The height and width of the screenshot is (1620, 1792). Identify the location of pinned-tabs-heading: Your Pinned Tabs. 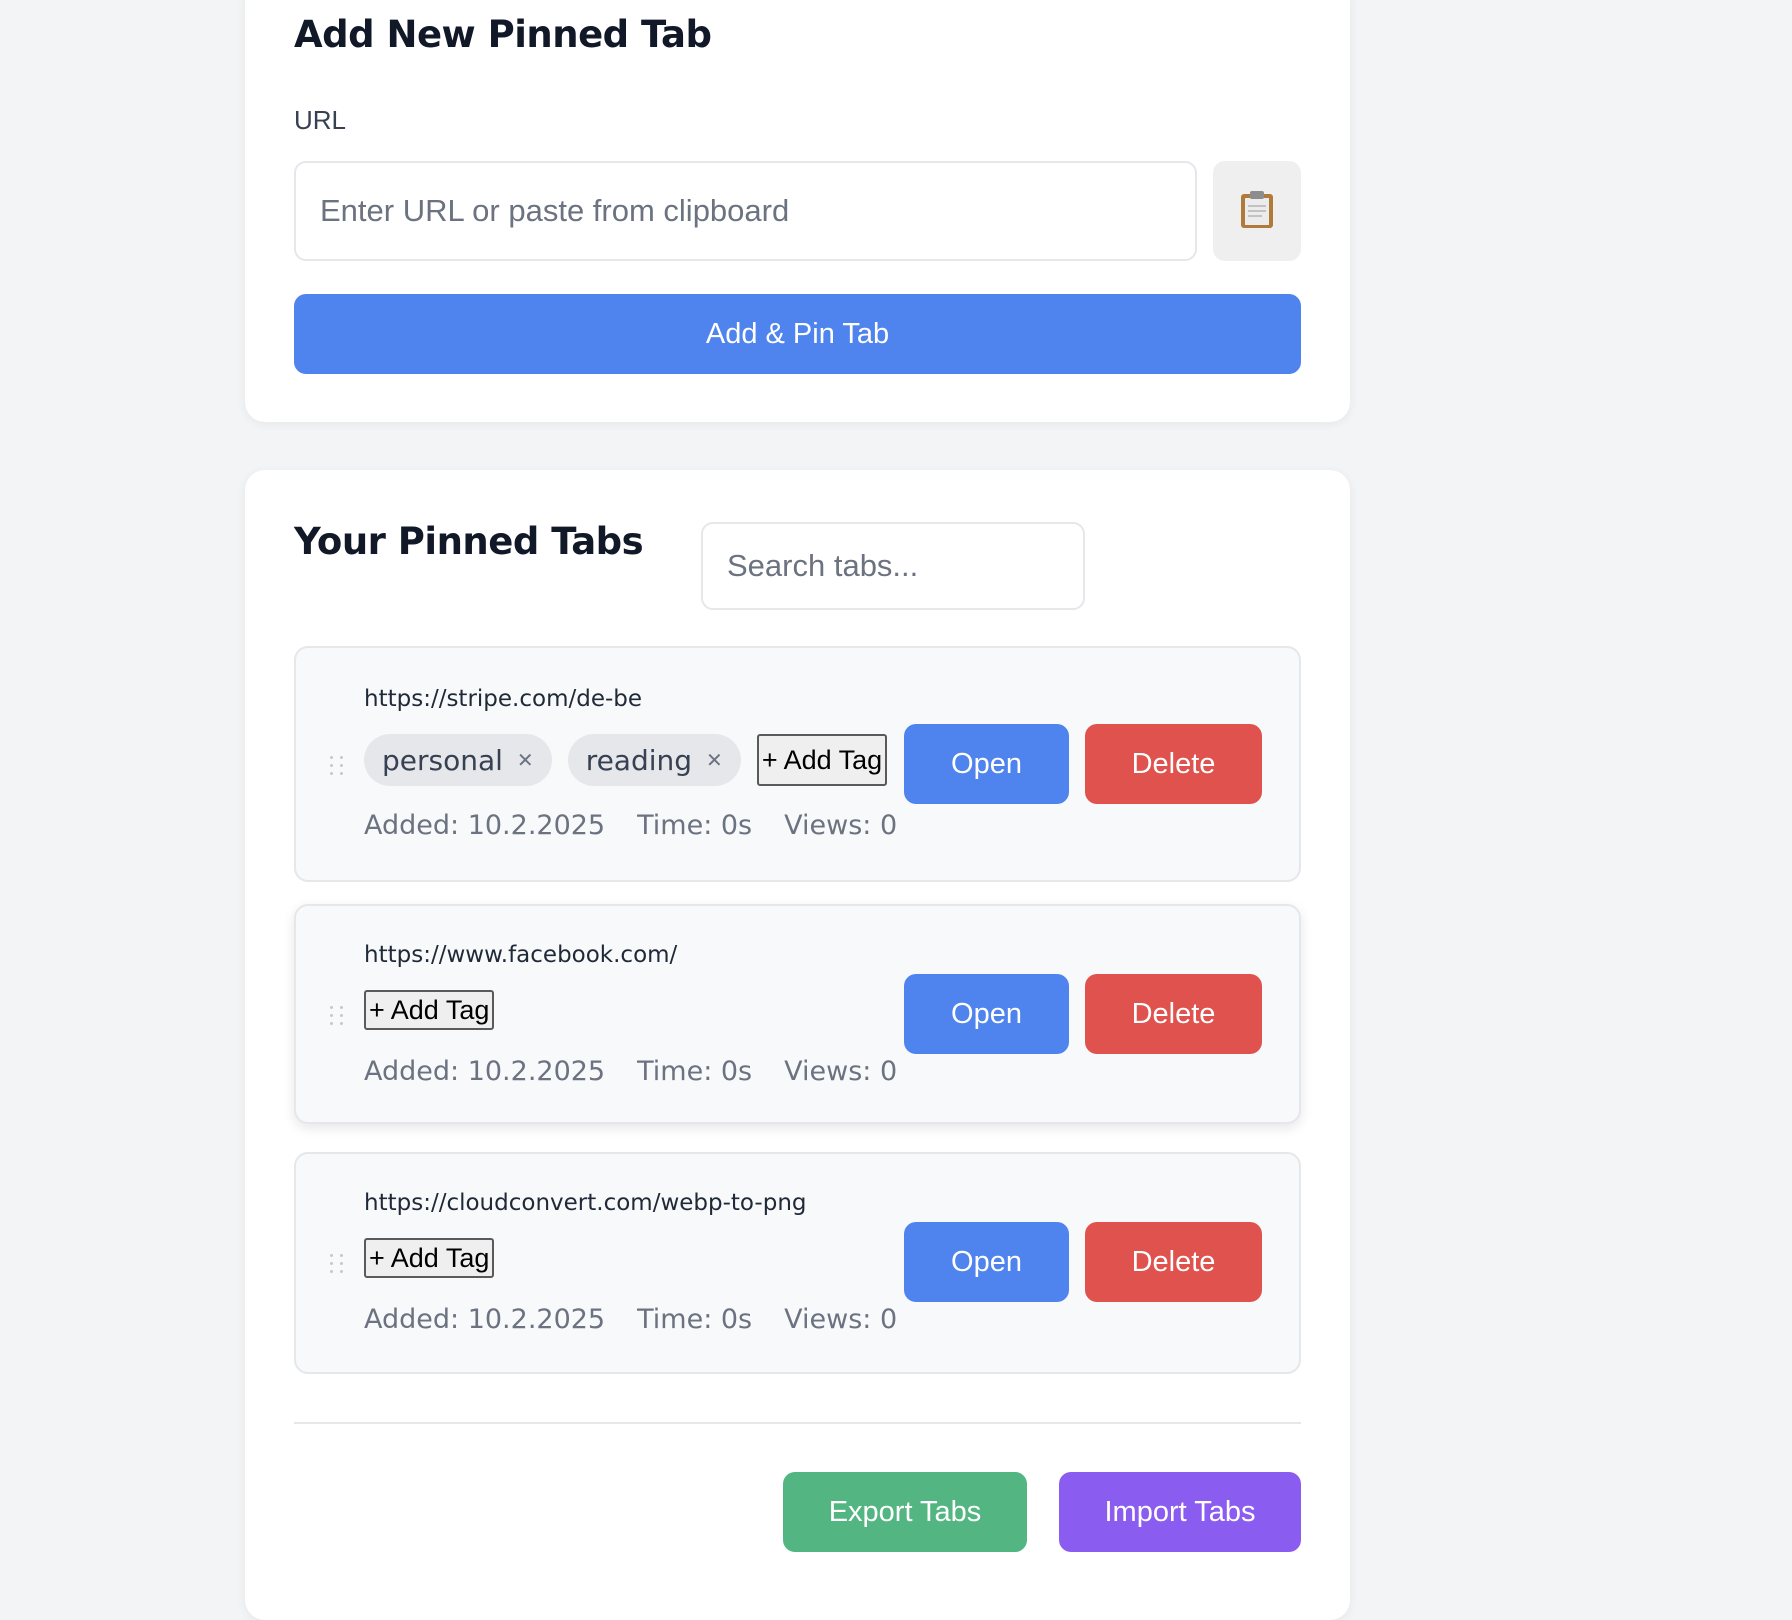
(469, 541).